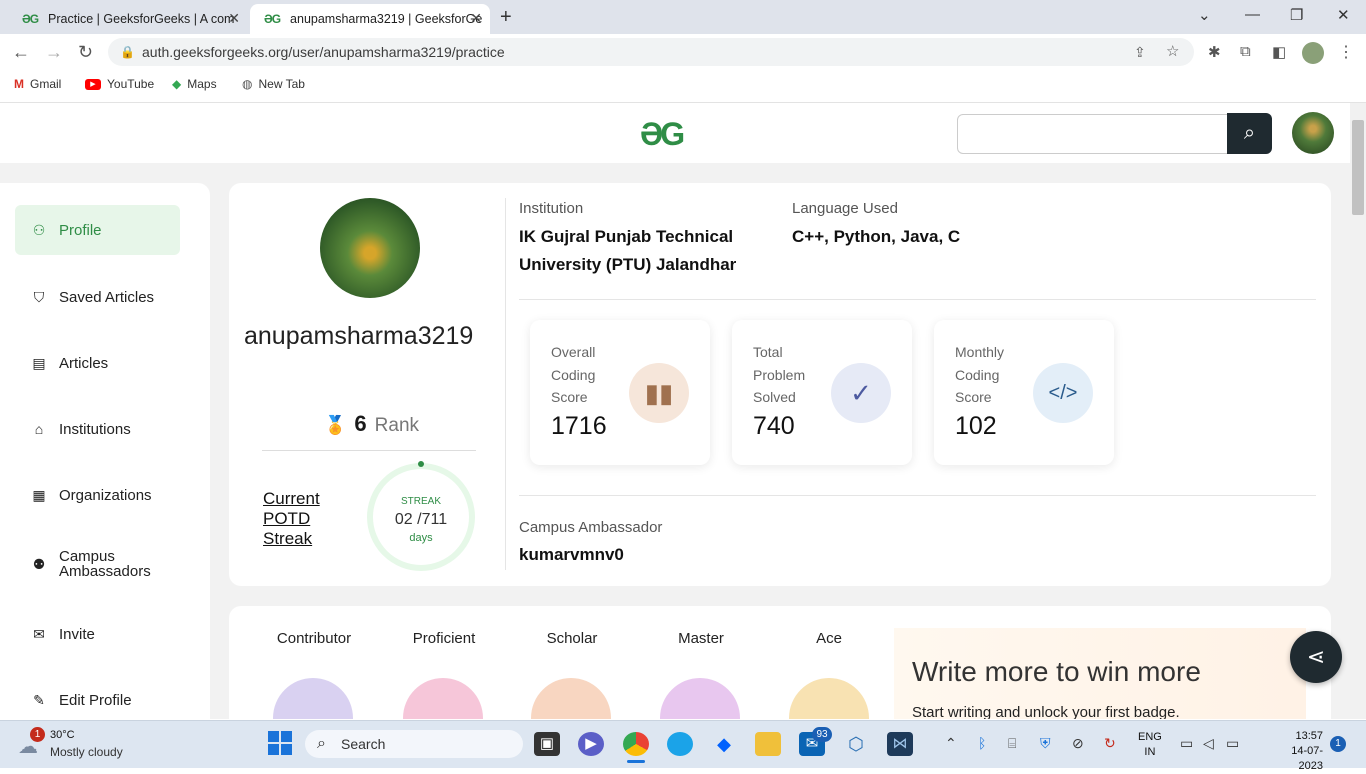  Describe the element at coordinates (202, 84) in the screenshot. I see `bookmark-label: Maps` at that location.